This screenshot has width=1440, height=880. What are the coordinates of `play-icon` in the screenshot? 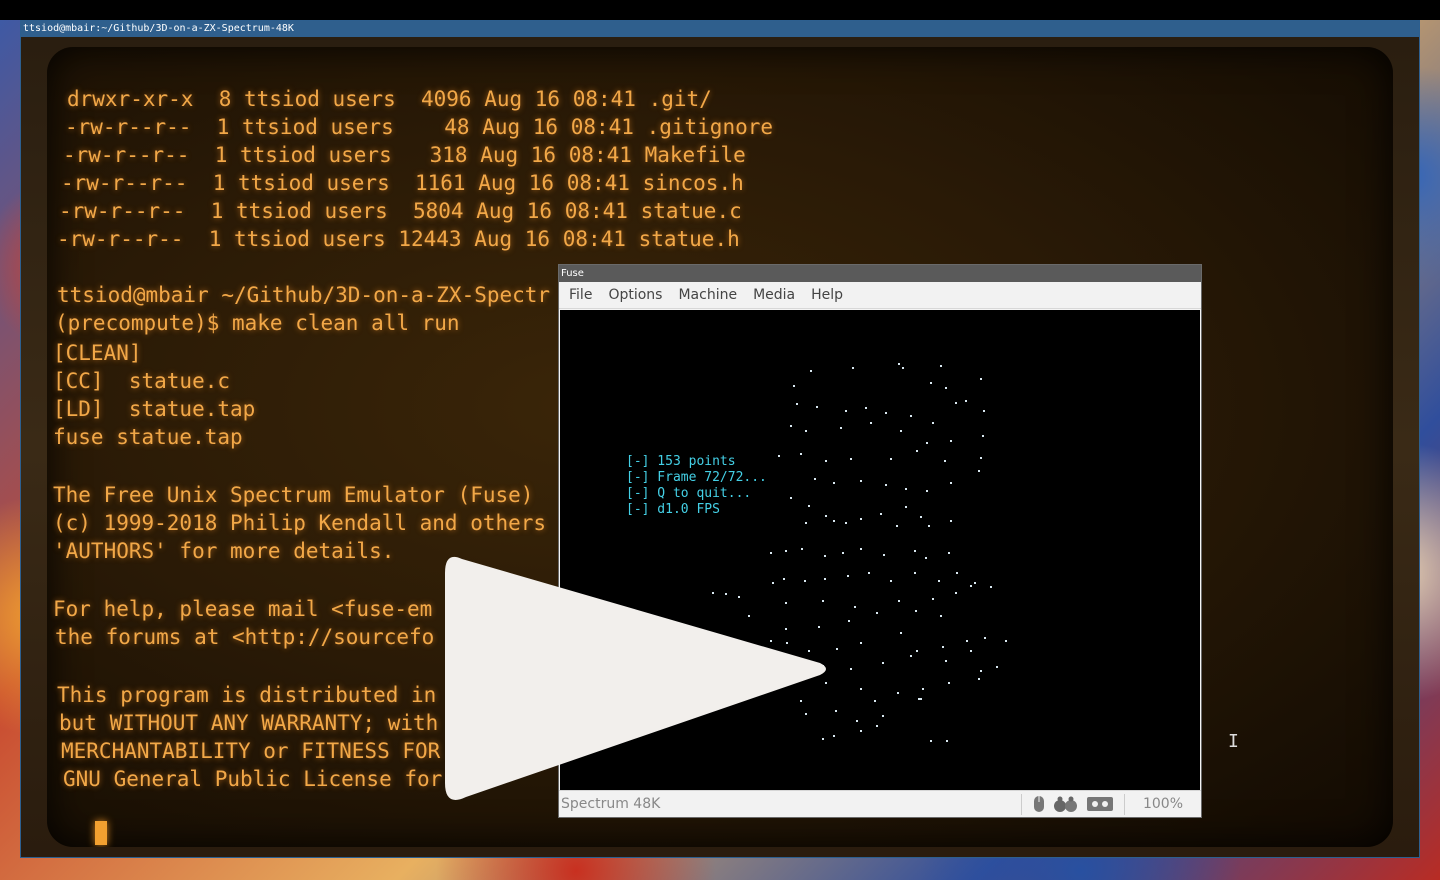 It's located at (640, 676).